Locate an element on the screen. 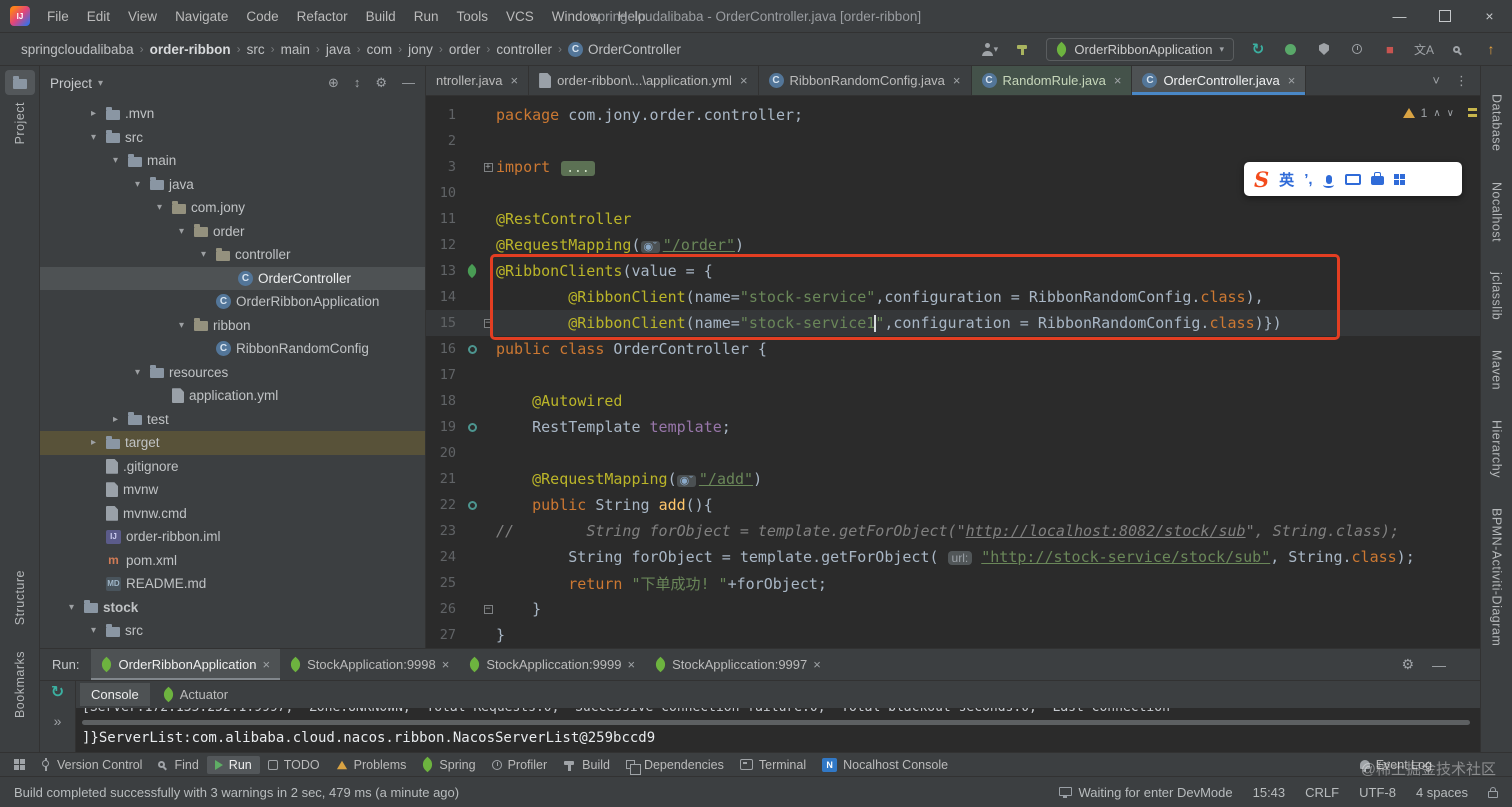  run-button: ↻ is located at coordinates (1258, 49).